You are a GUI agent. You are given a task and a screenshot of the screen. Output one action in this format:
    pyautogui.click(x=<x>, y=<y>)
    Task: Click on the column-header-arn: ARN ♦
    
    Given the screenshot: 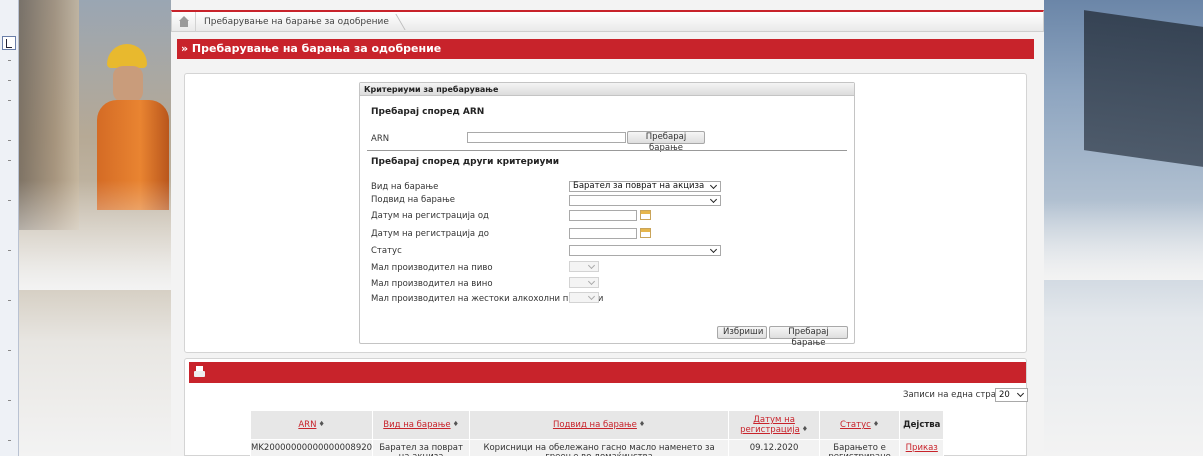 What is the action you would take?
    pyautogui.click(x=311, y=425)
    